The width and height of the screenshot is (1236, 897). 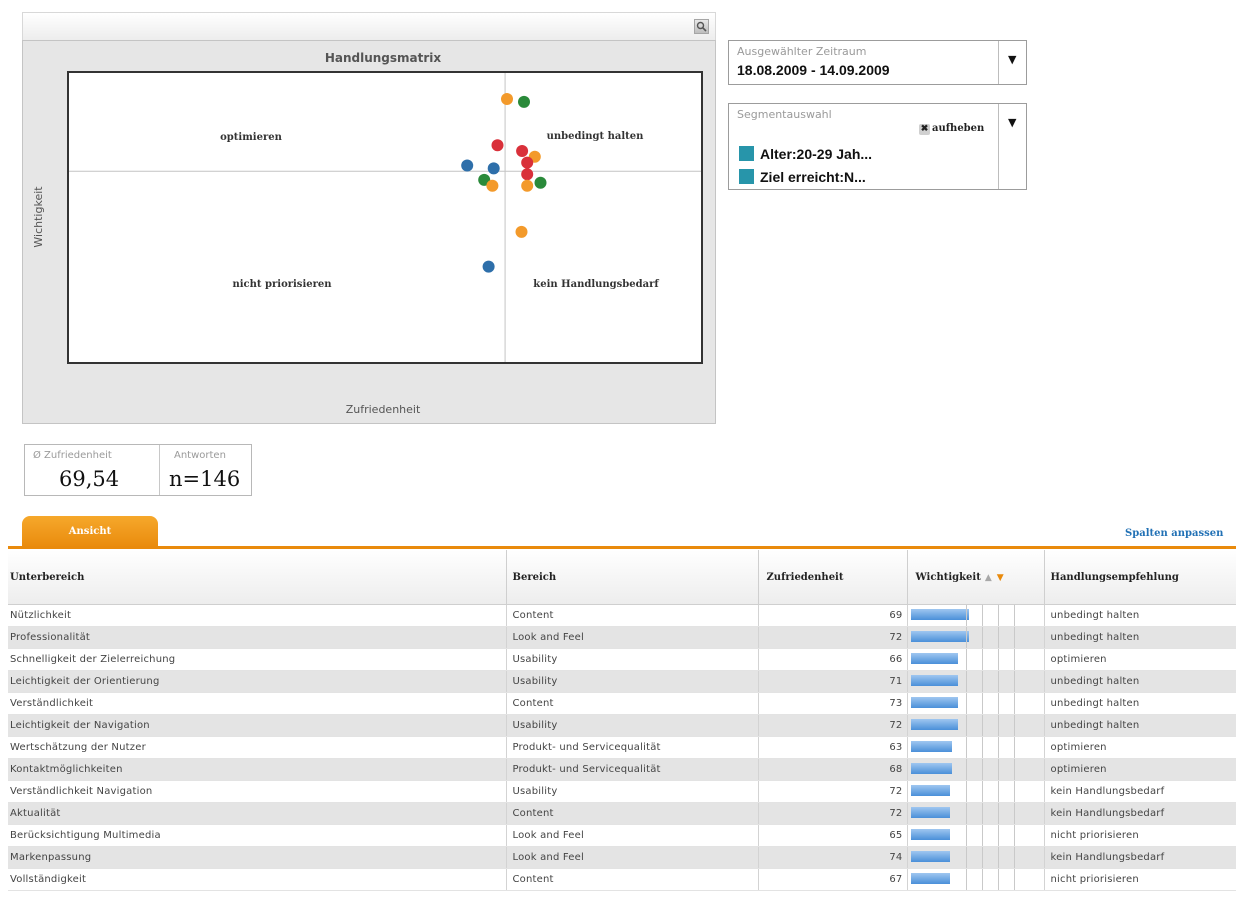 What do you see at coordinates (534, 577) in the screenshot?
I see `column-header-label: Bereich` at bounding box center [534, 577].